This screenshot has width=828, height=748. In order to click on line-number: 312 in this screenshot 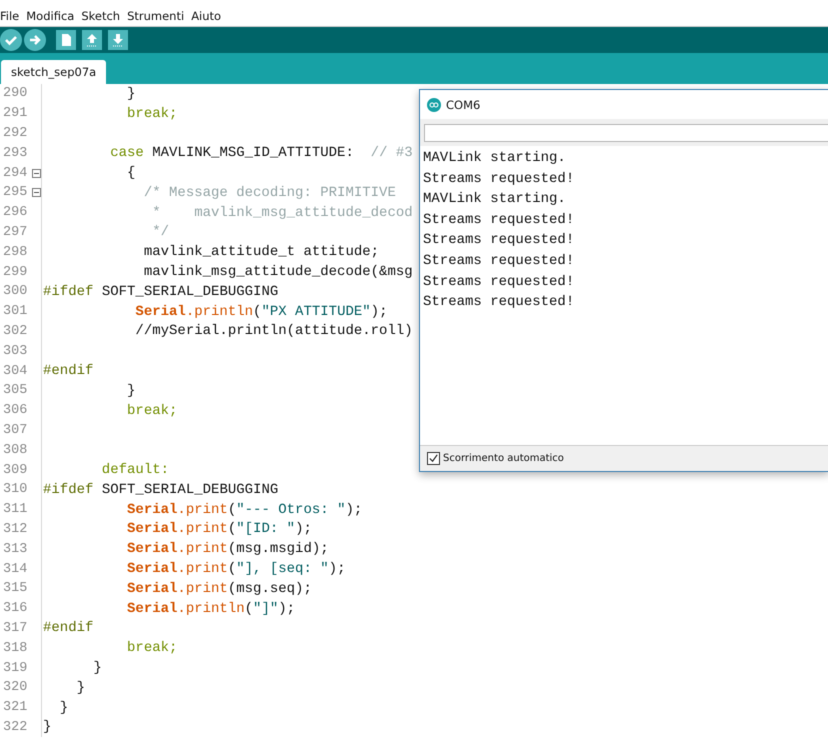, I will do `click(15, 529)`.